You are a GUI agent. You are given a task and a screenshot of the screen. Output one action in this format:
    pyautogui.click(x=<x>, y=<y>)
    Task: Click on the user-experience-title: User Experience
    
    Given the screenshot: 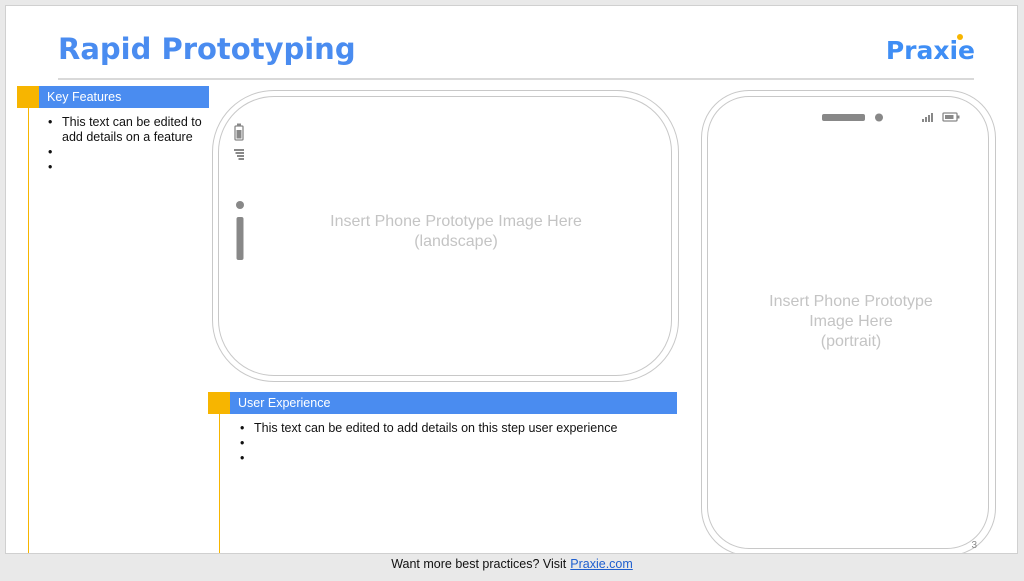 What is the action you would take?
    pyautogui.click(x=453, y=403)
    